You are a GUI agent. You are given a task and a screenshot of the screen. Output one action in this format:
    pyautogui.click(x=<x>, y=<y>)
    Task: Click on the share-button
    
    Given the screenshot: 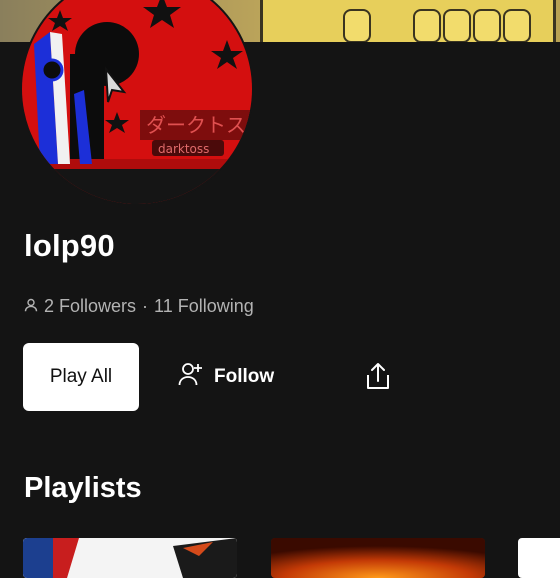 What is the action you would take?
    pyautogui.click(x=378, y=377)
    